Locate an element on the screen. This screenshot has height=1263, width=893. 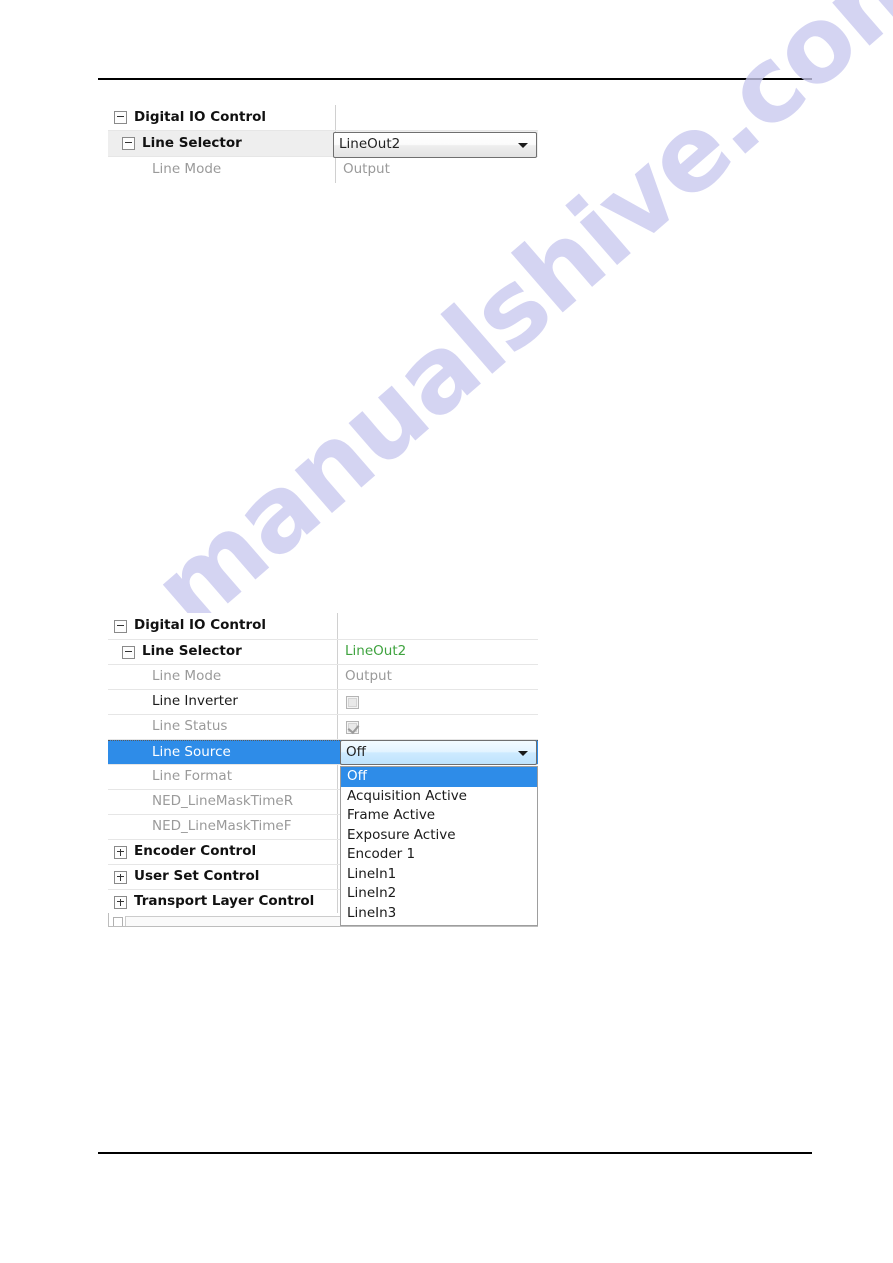
table-row: Line Inverter is located at coordinates (323, 702).